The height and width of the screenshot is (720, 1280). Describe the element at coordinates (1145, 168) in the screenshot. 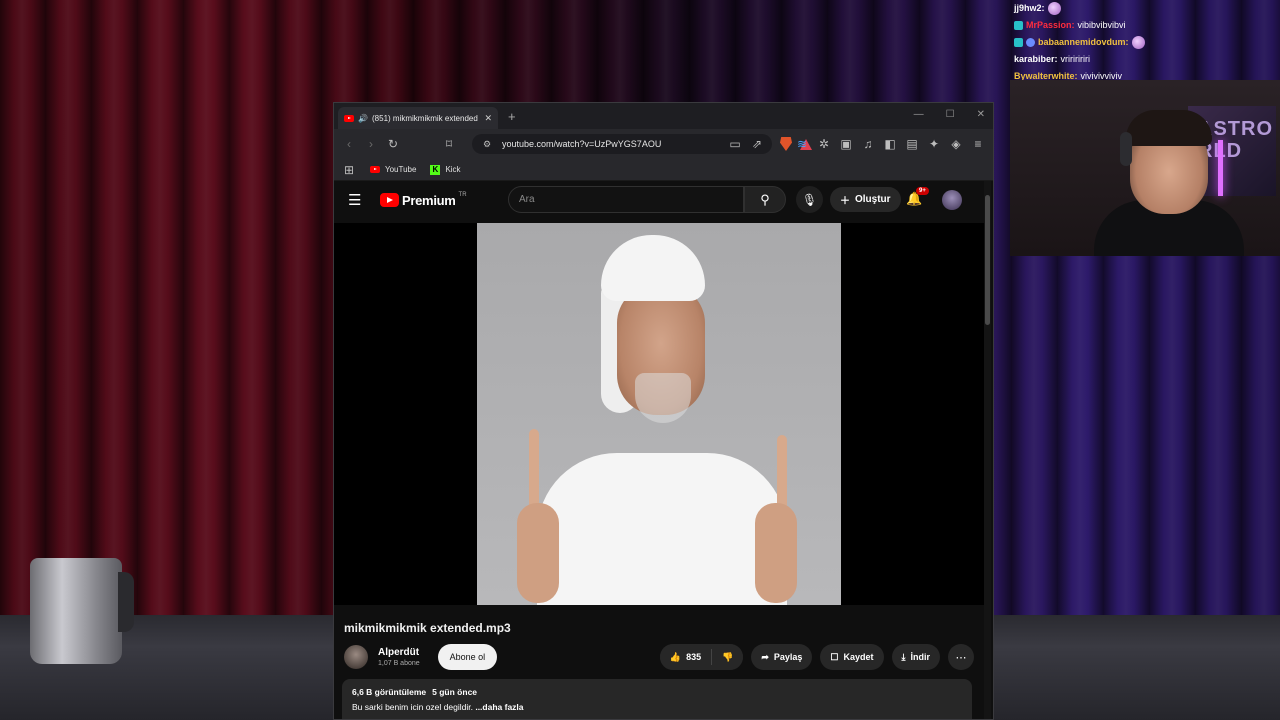

I see `streamer-webcam: ASTRO RLD` at that location.